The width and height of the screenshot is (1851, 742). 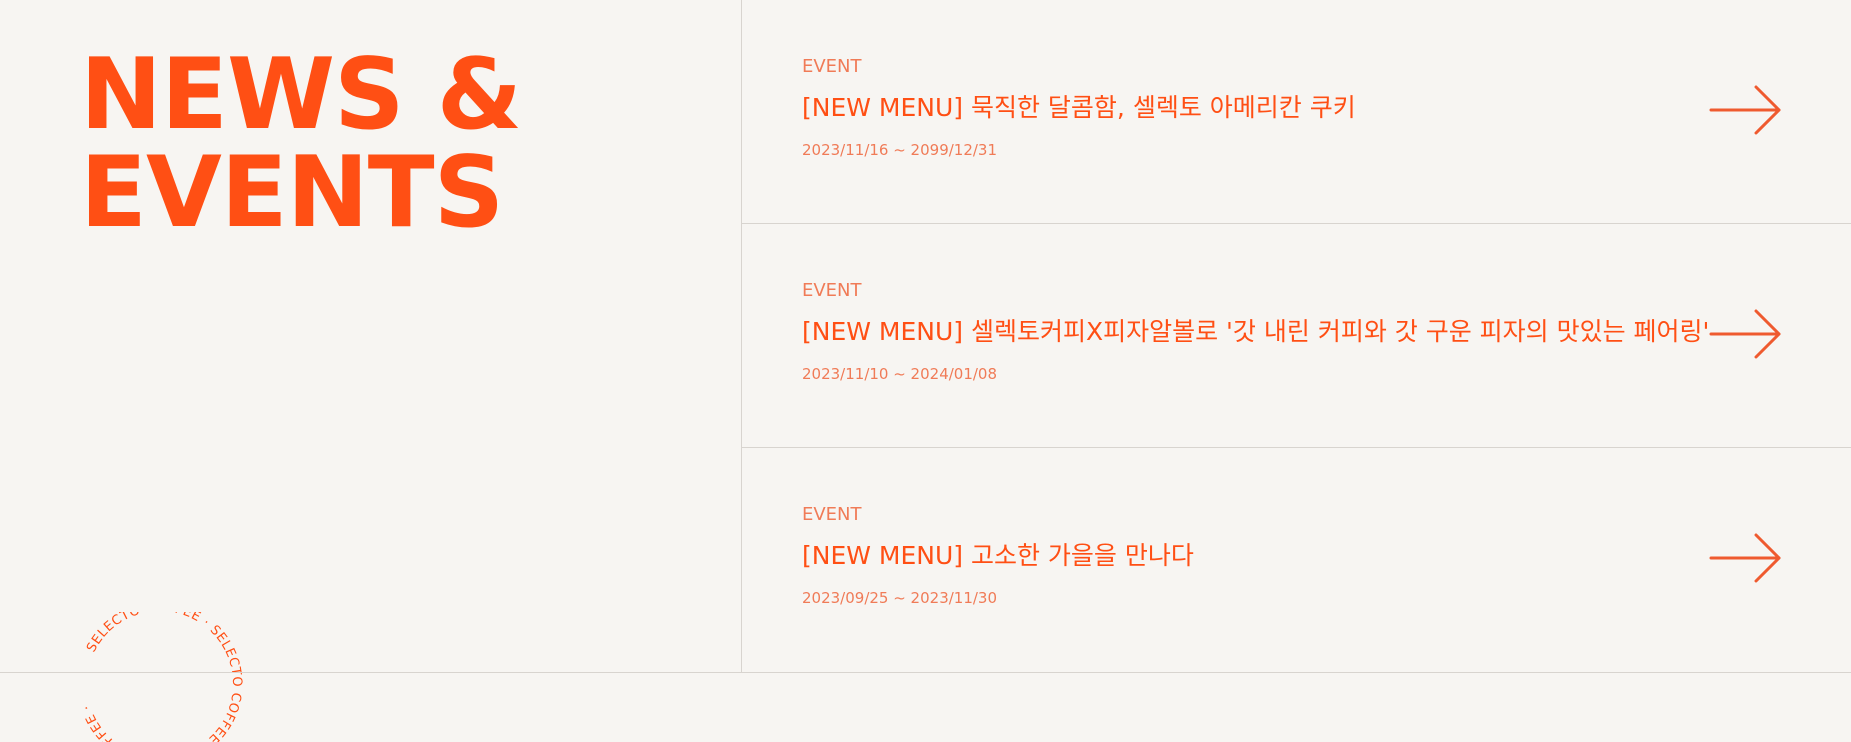 What do you see at coordinates (832, 514) in the screenshot?
I see `event-category-3: EVENT` at bounding box center [832, 514].